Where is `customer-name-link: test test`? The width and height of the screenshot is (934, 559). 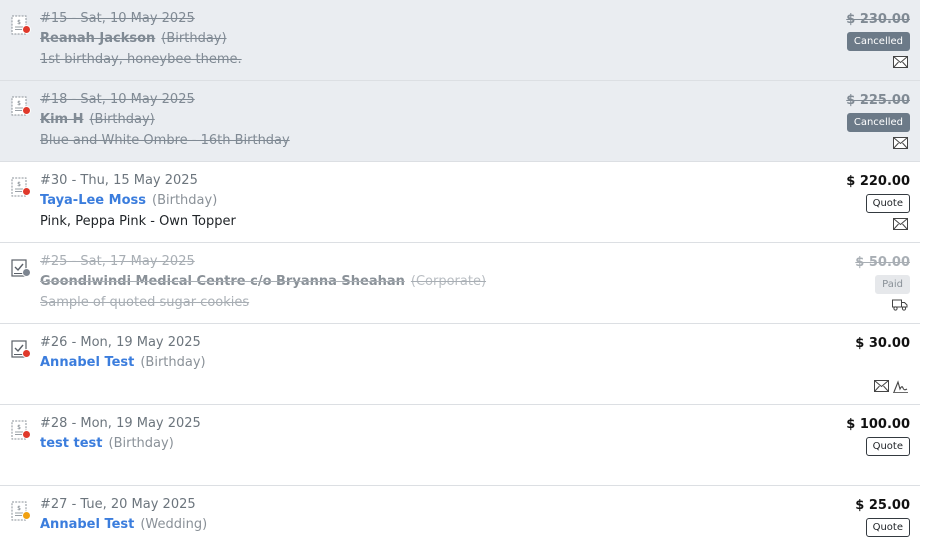
customer-name-link: test test is located at coordinates (71, 443).